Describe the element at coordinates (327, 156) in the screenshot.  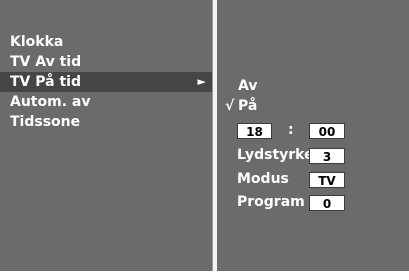
I see `volume-field: 3` at that location.